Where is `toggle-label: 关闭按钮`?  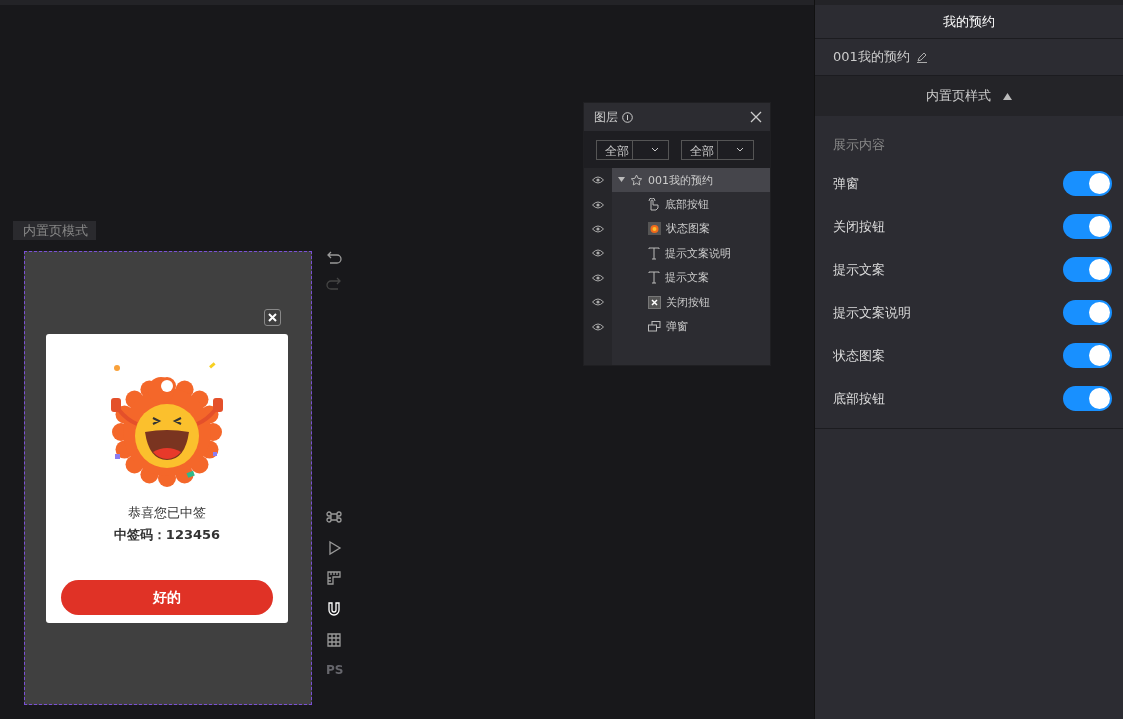
toggle-label: 关闭按钮 is located at coordinates (859, 226).